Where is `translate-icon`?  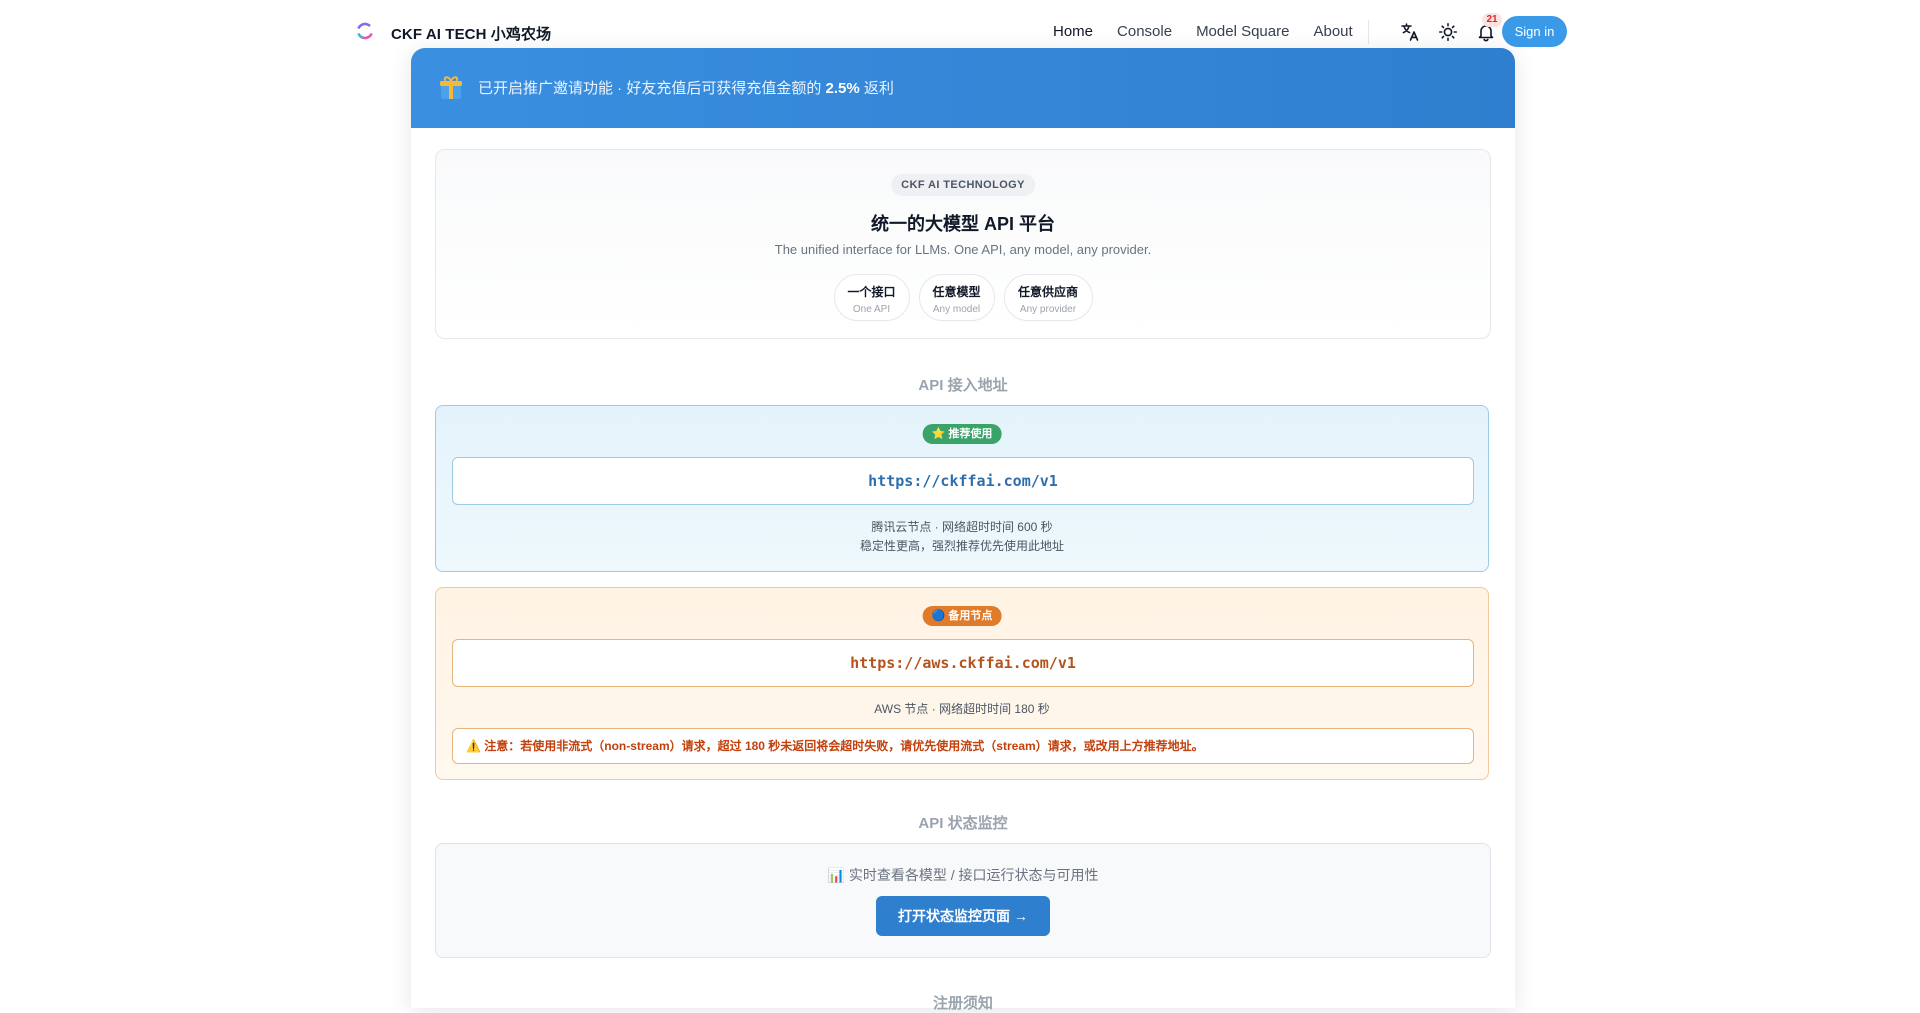 translate-icon is located at coordinates (1410, 32).